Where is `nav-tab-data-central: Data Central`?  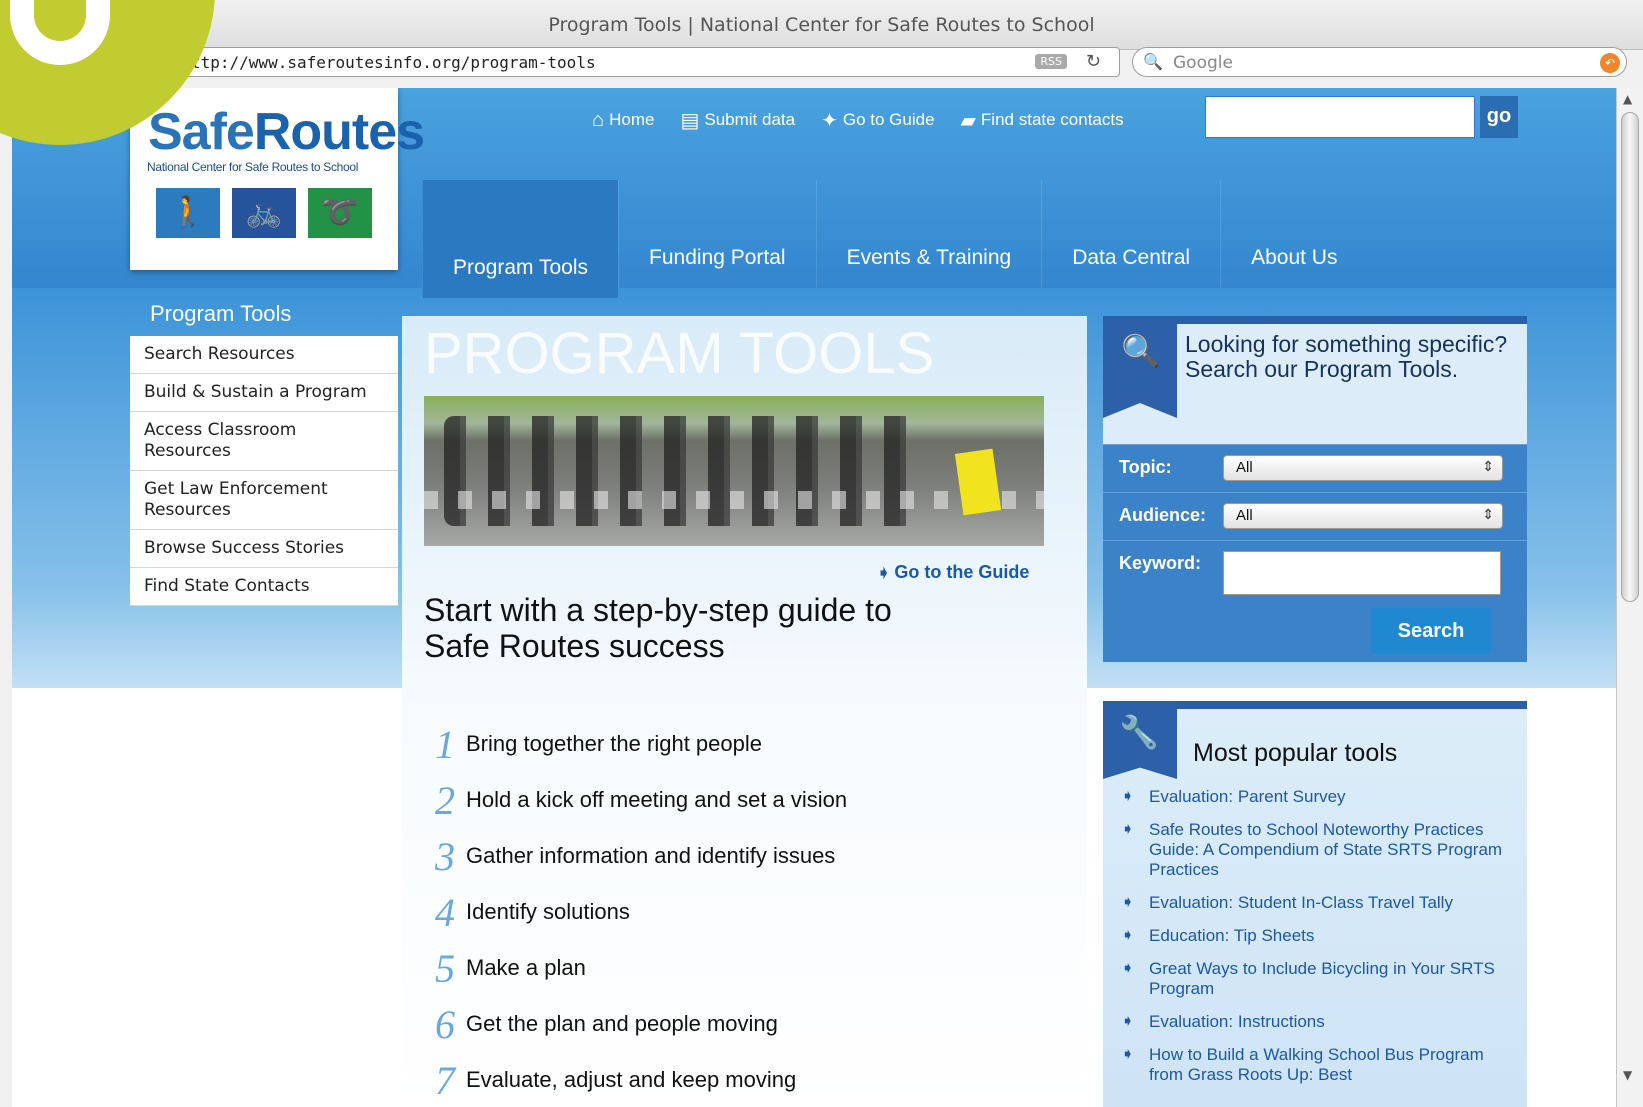 nav-tab-data-central: Data Central is located at coordinates (1130, 234).